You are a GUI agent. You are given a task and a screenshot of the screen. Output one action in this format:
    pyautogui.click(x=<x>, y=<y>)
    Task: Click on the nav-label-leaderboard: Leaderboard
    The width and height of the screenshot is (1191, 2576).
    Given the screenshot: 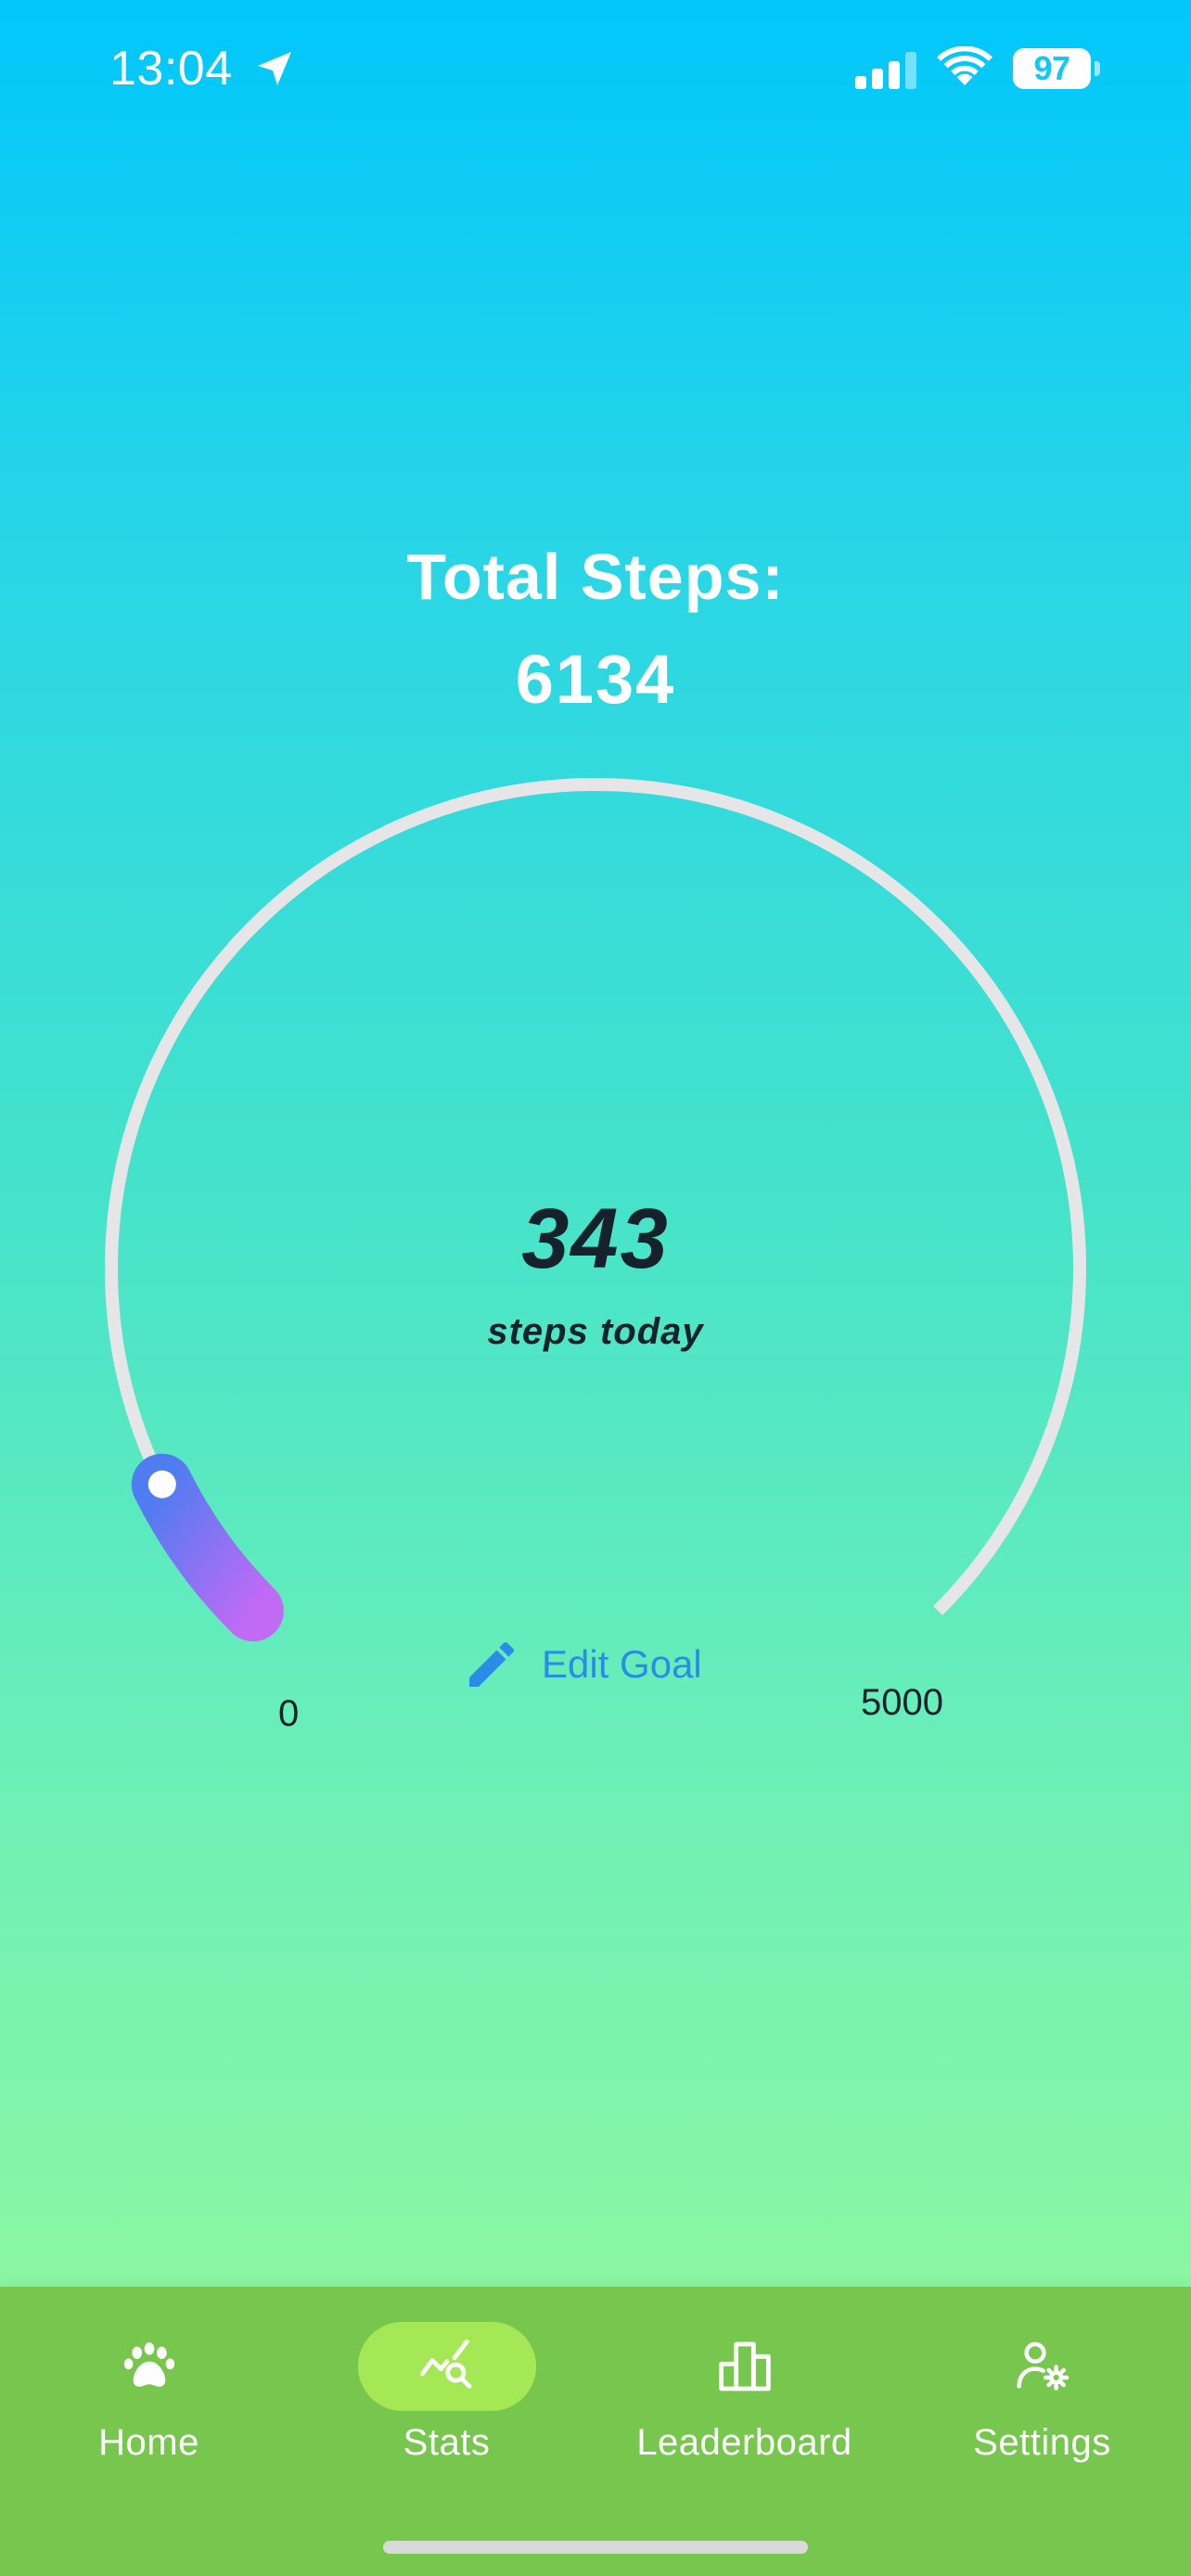 What is the action you would take?
    pyautogui.click(x=744, y=2442)
    